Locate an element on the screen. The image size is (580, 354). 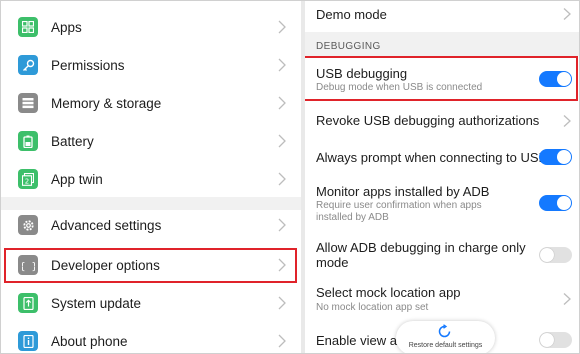
gear-icon is located at coordinates (28, 225).